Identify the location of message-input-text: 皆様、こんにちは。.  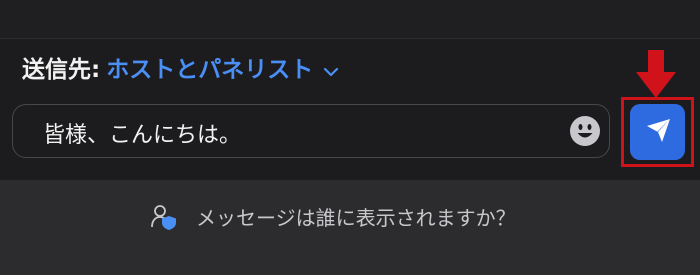
(142, 133).